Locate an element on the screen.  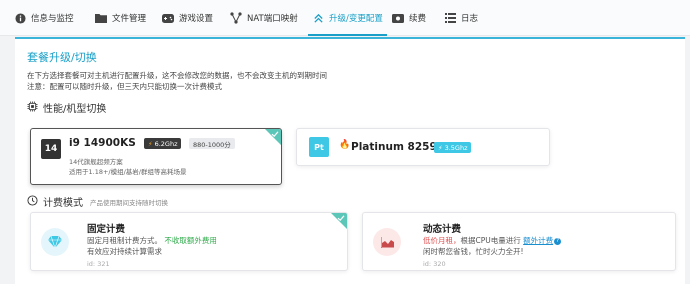
cpu-use-case: 适用于1.18+/模组/基岩/群组等高耗场景 is located at coordinates (128, 172).